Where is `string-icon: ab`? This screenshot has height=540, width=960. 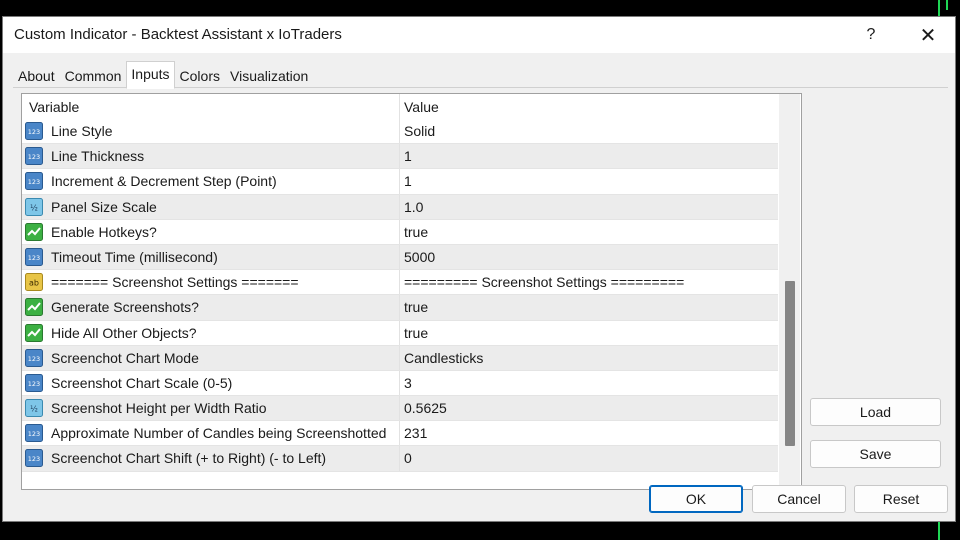
string-icon: ab is located at coordinates (34, 282).